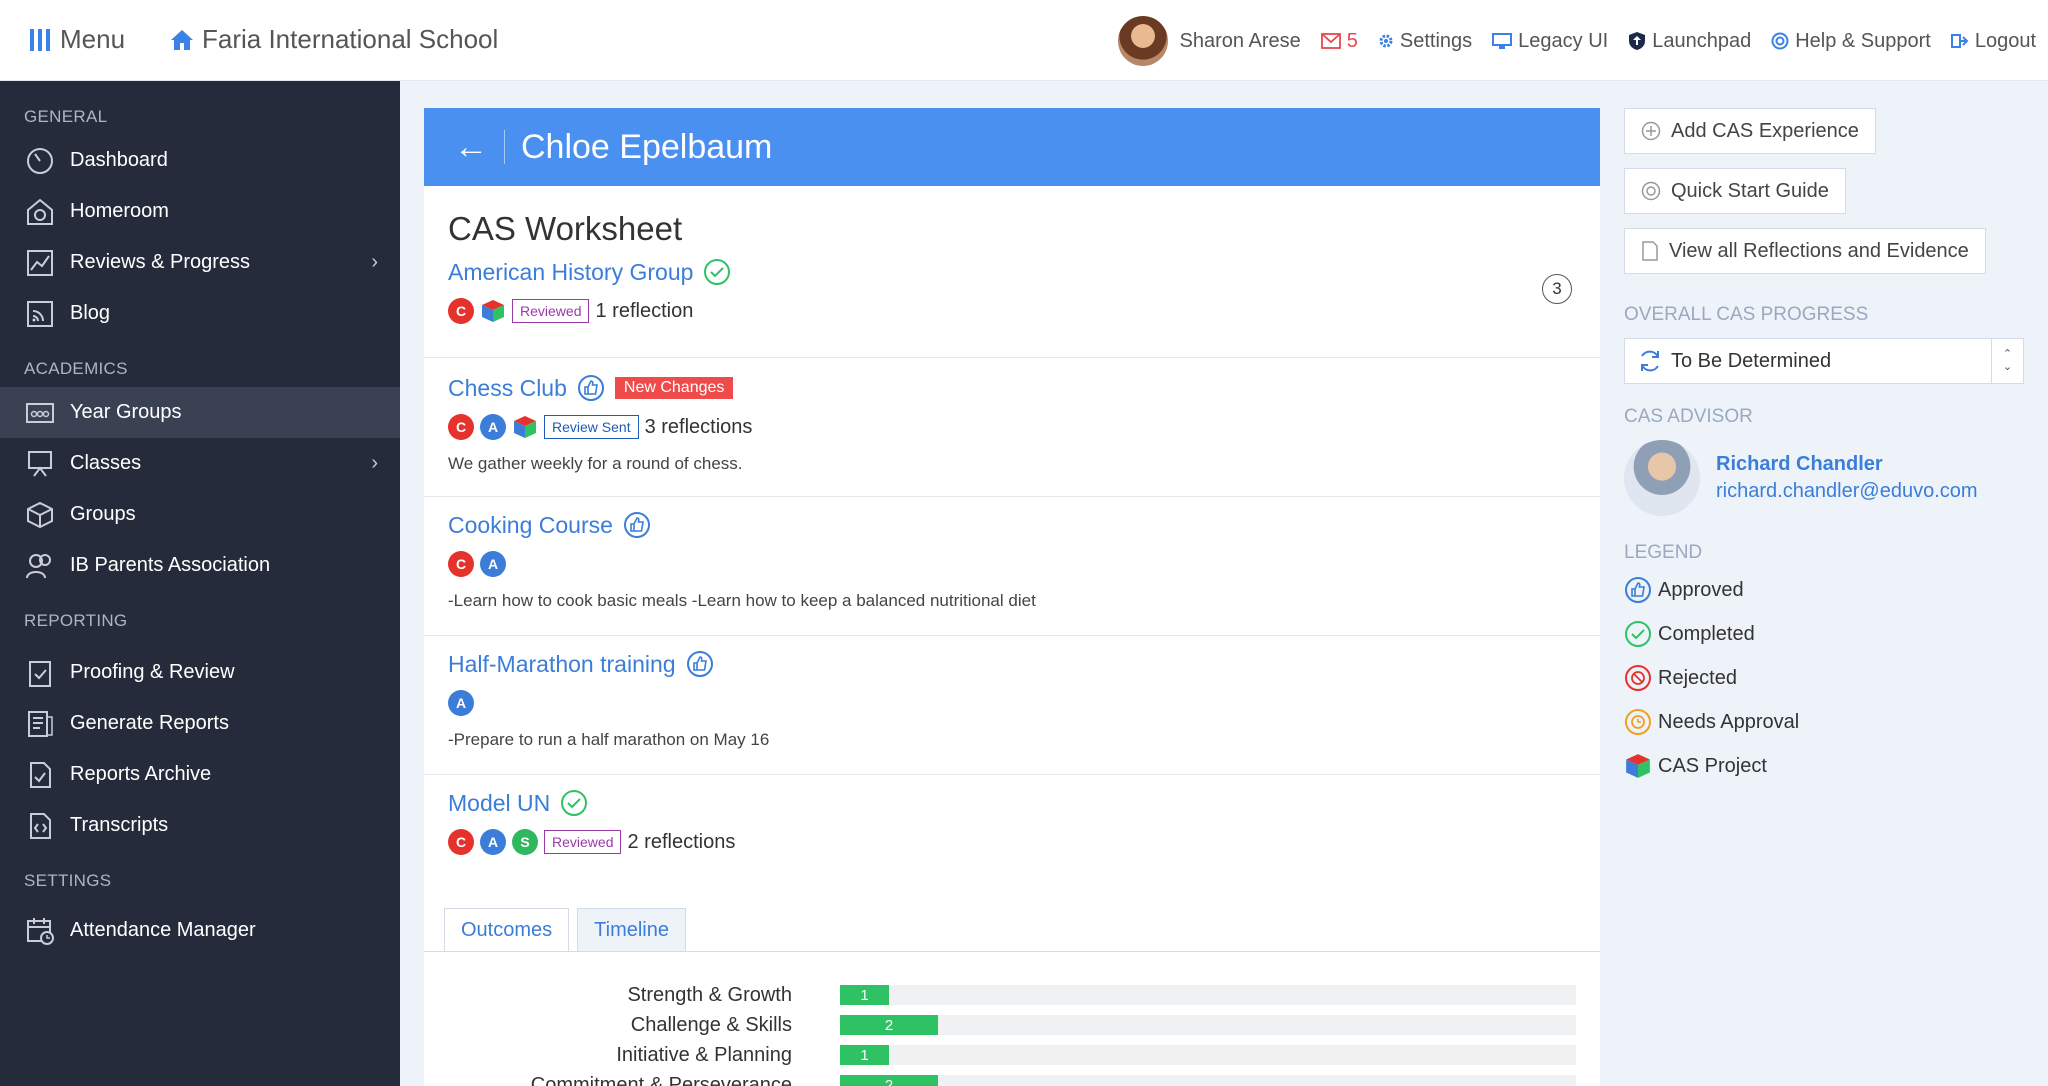 The image size is (2048, 1086). I want to click on sidebar-item-proofing: Proofing & Review, so click(200, 672).